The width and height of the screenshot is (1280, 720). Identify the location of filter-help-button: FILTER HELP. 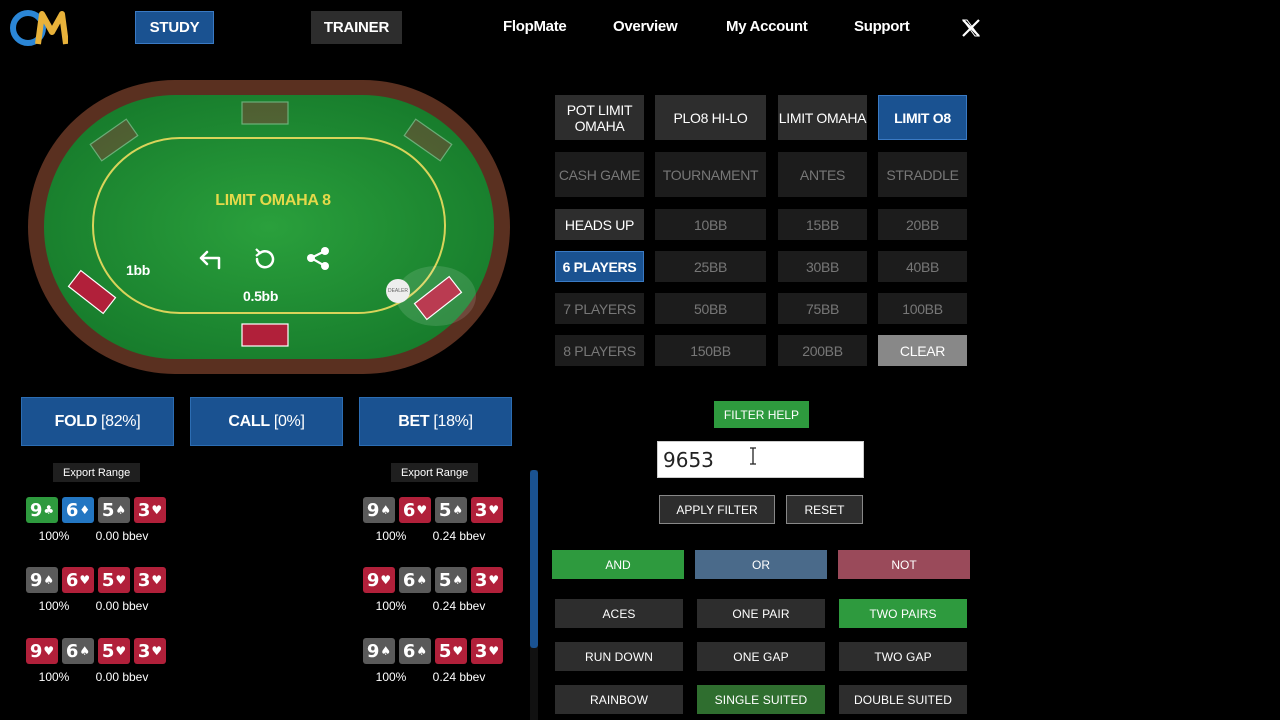
(761, 414).